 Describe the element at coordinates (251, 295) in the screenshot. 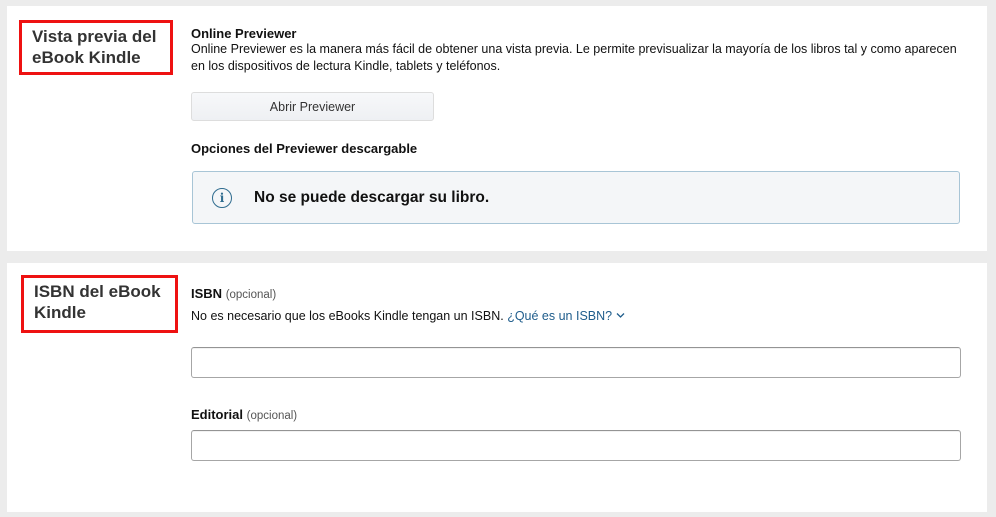

I see `isbn-optional-note: (opcional)` at that location.